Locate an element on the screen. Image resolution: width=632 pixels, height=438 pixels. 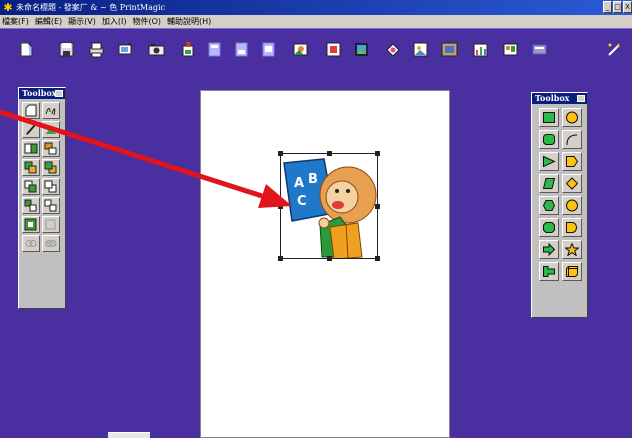
new-icon is located at coordinates (26, 49).